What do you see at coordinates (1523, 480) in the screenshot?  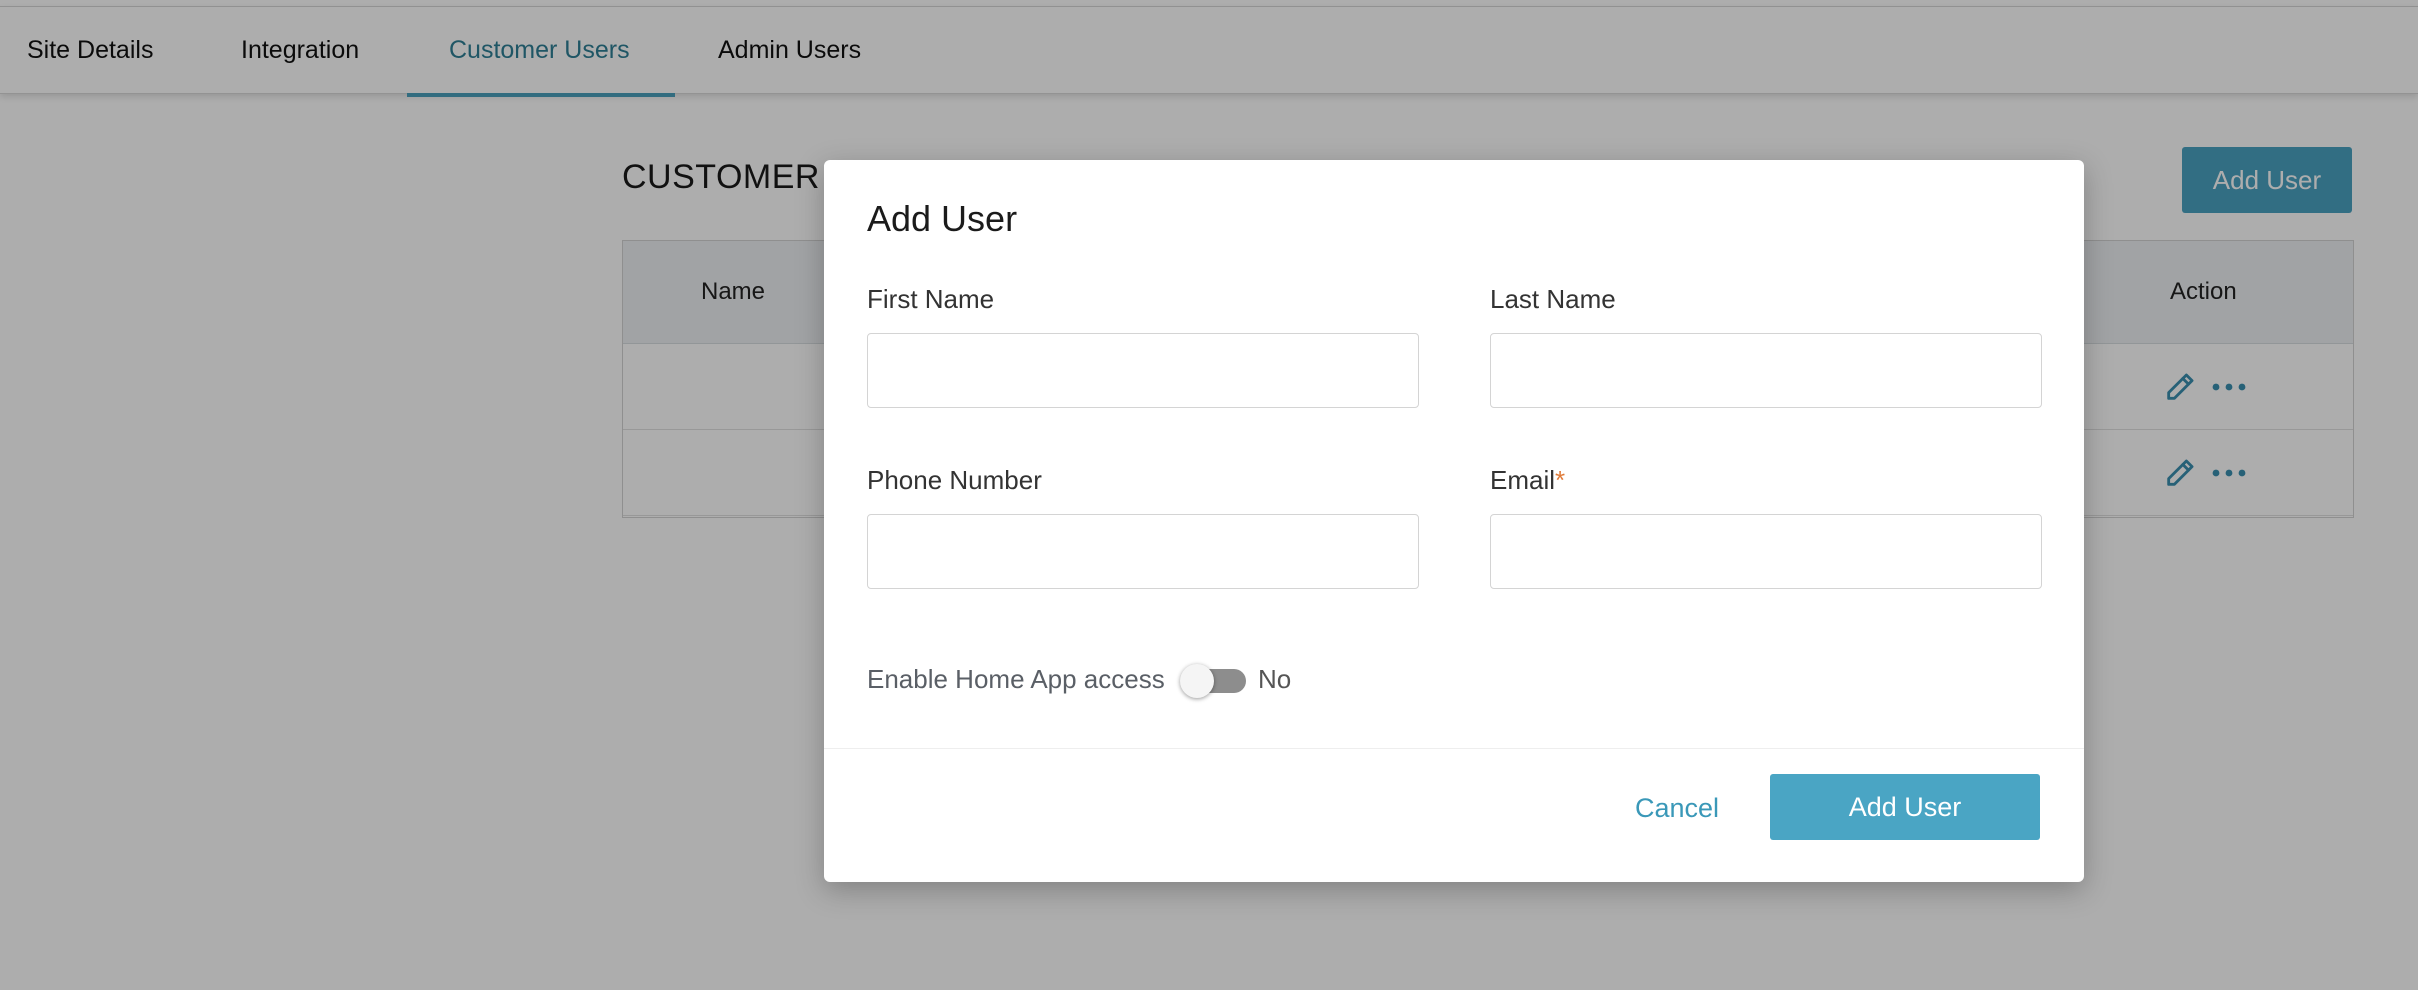 I see `email-label: Email` at bounding box center [1523, 480].